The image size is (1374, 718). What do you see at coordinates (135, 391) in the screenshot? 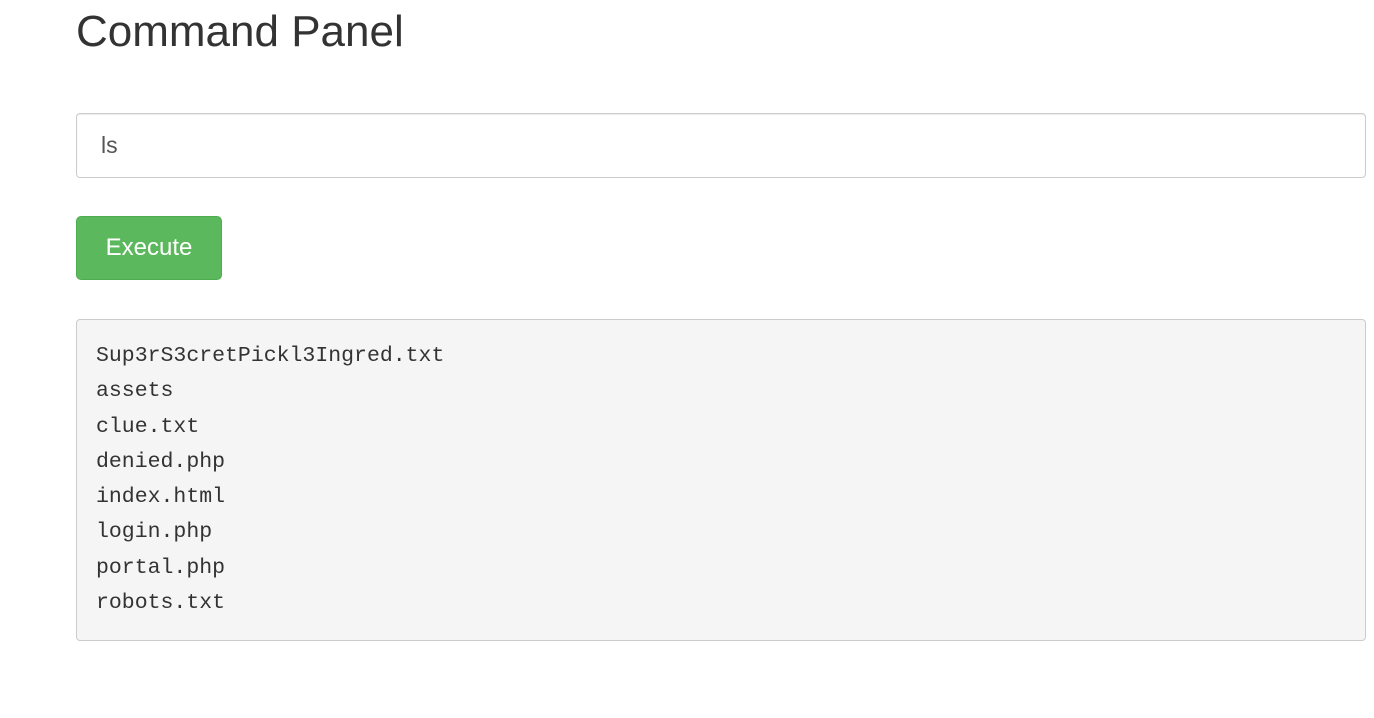
I see `output-line: assets` at bounding box center [135, 391].